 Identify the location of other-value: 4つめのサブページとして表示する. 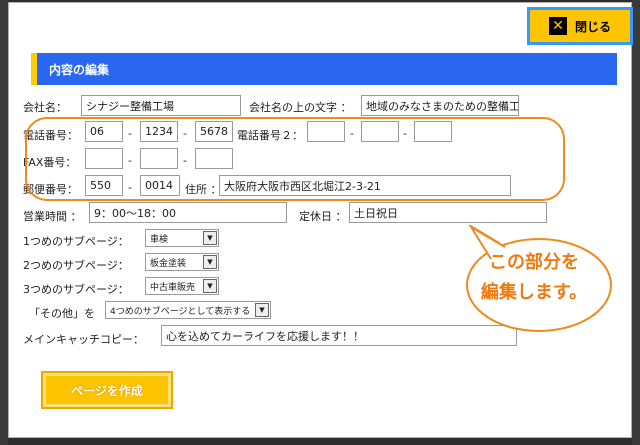
(180, 311).